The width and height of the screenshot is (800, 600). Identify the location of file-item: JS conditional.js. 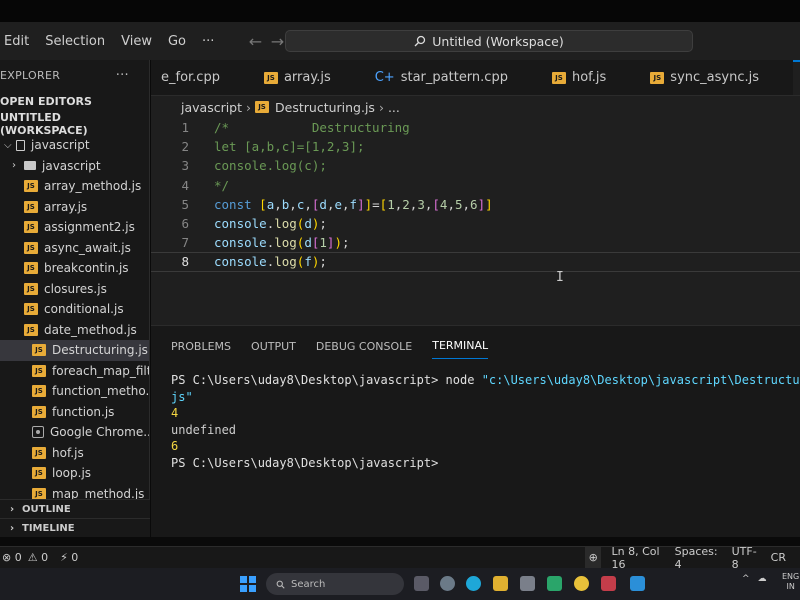
(74, 309).